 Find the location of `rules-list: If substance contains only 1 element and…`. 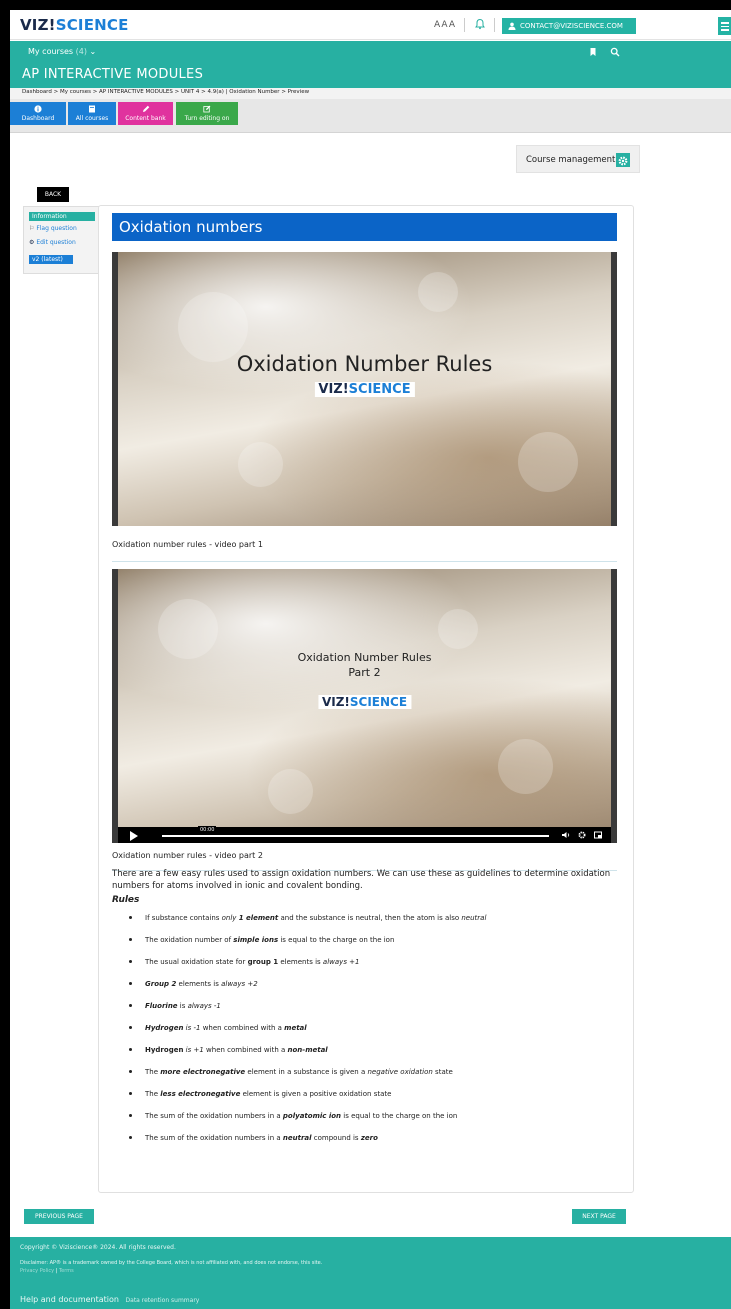

rules-list: If substance contains only 1 element and… is located at coordinates (374, 1034).